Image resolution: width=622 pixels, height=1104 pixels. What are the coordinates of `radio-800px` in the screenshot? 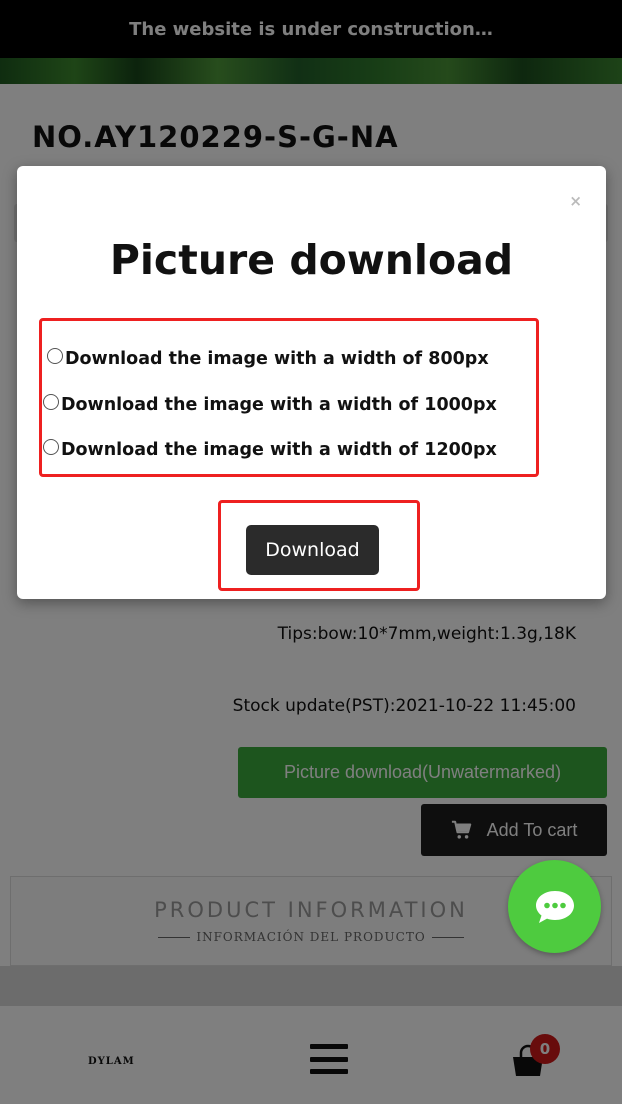 It's located at (55, 356).